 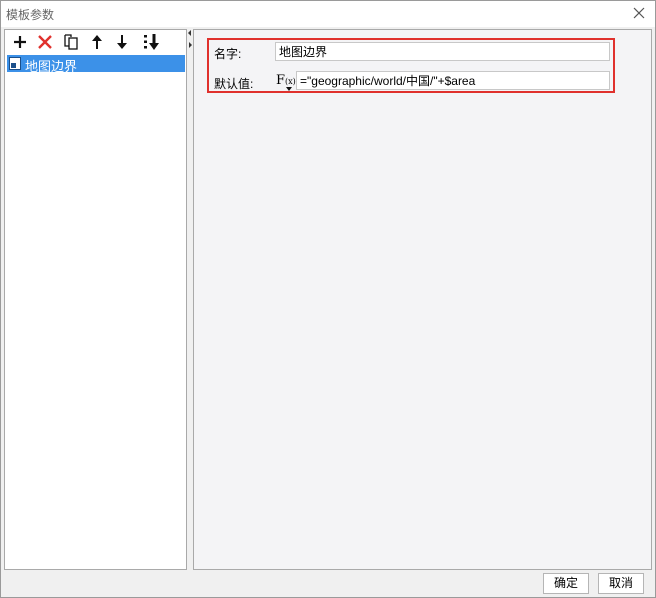 I want to click on default-value-label: 默认值:, so click(x=234, y=84).